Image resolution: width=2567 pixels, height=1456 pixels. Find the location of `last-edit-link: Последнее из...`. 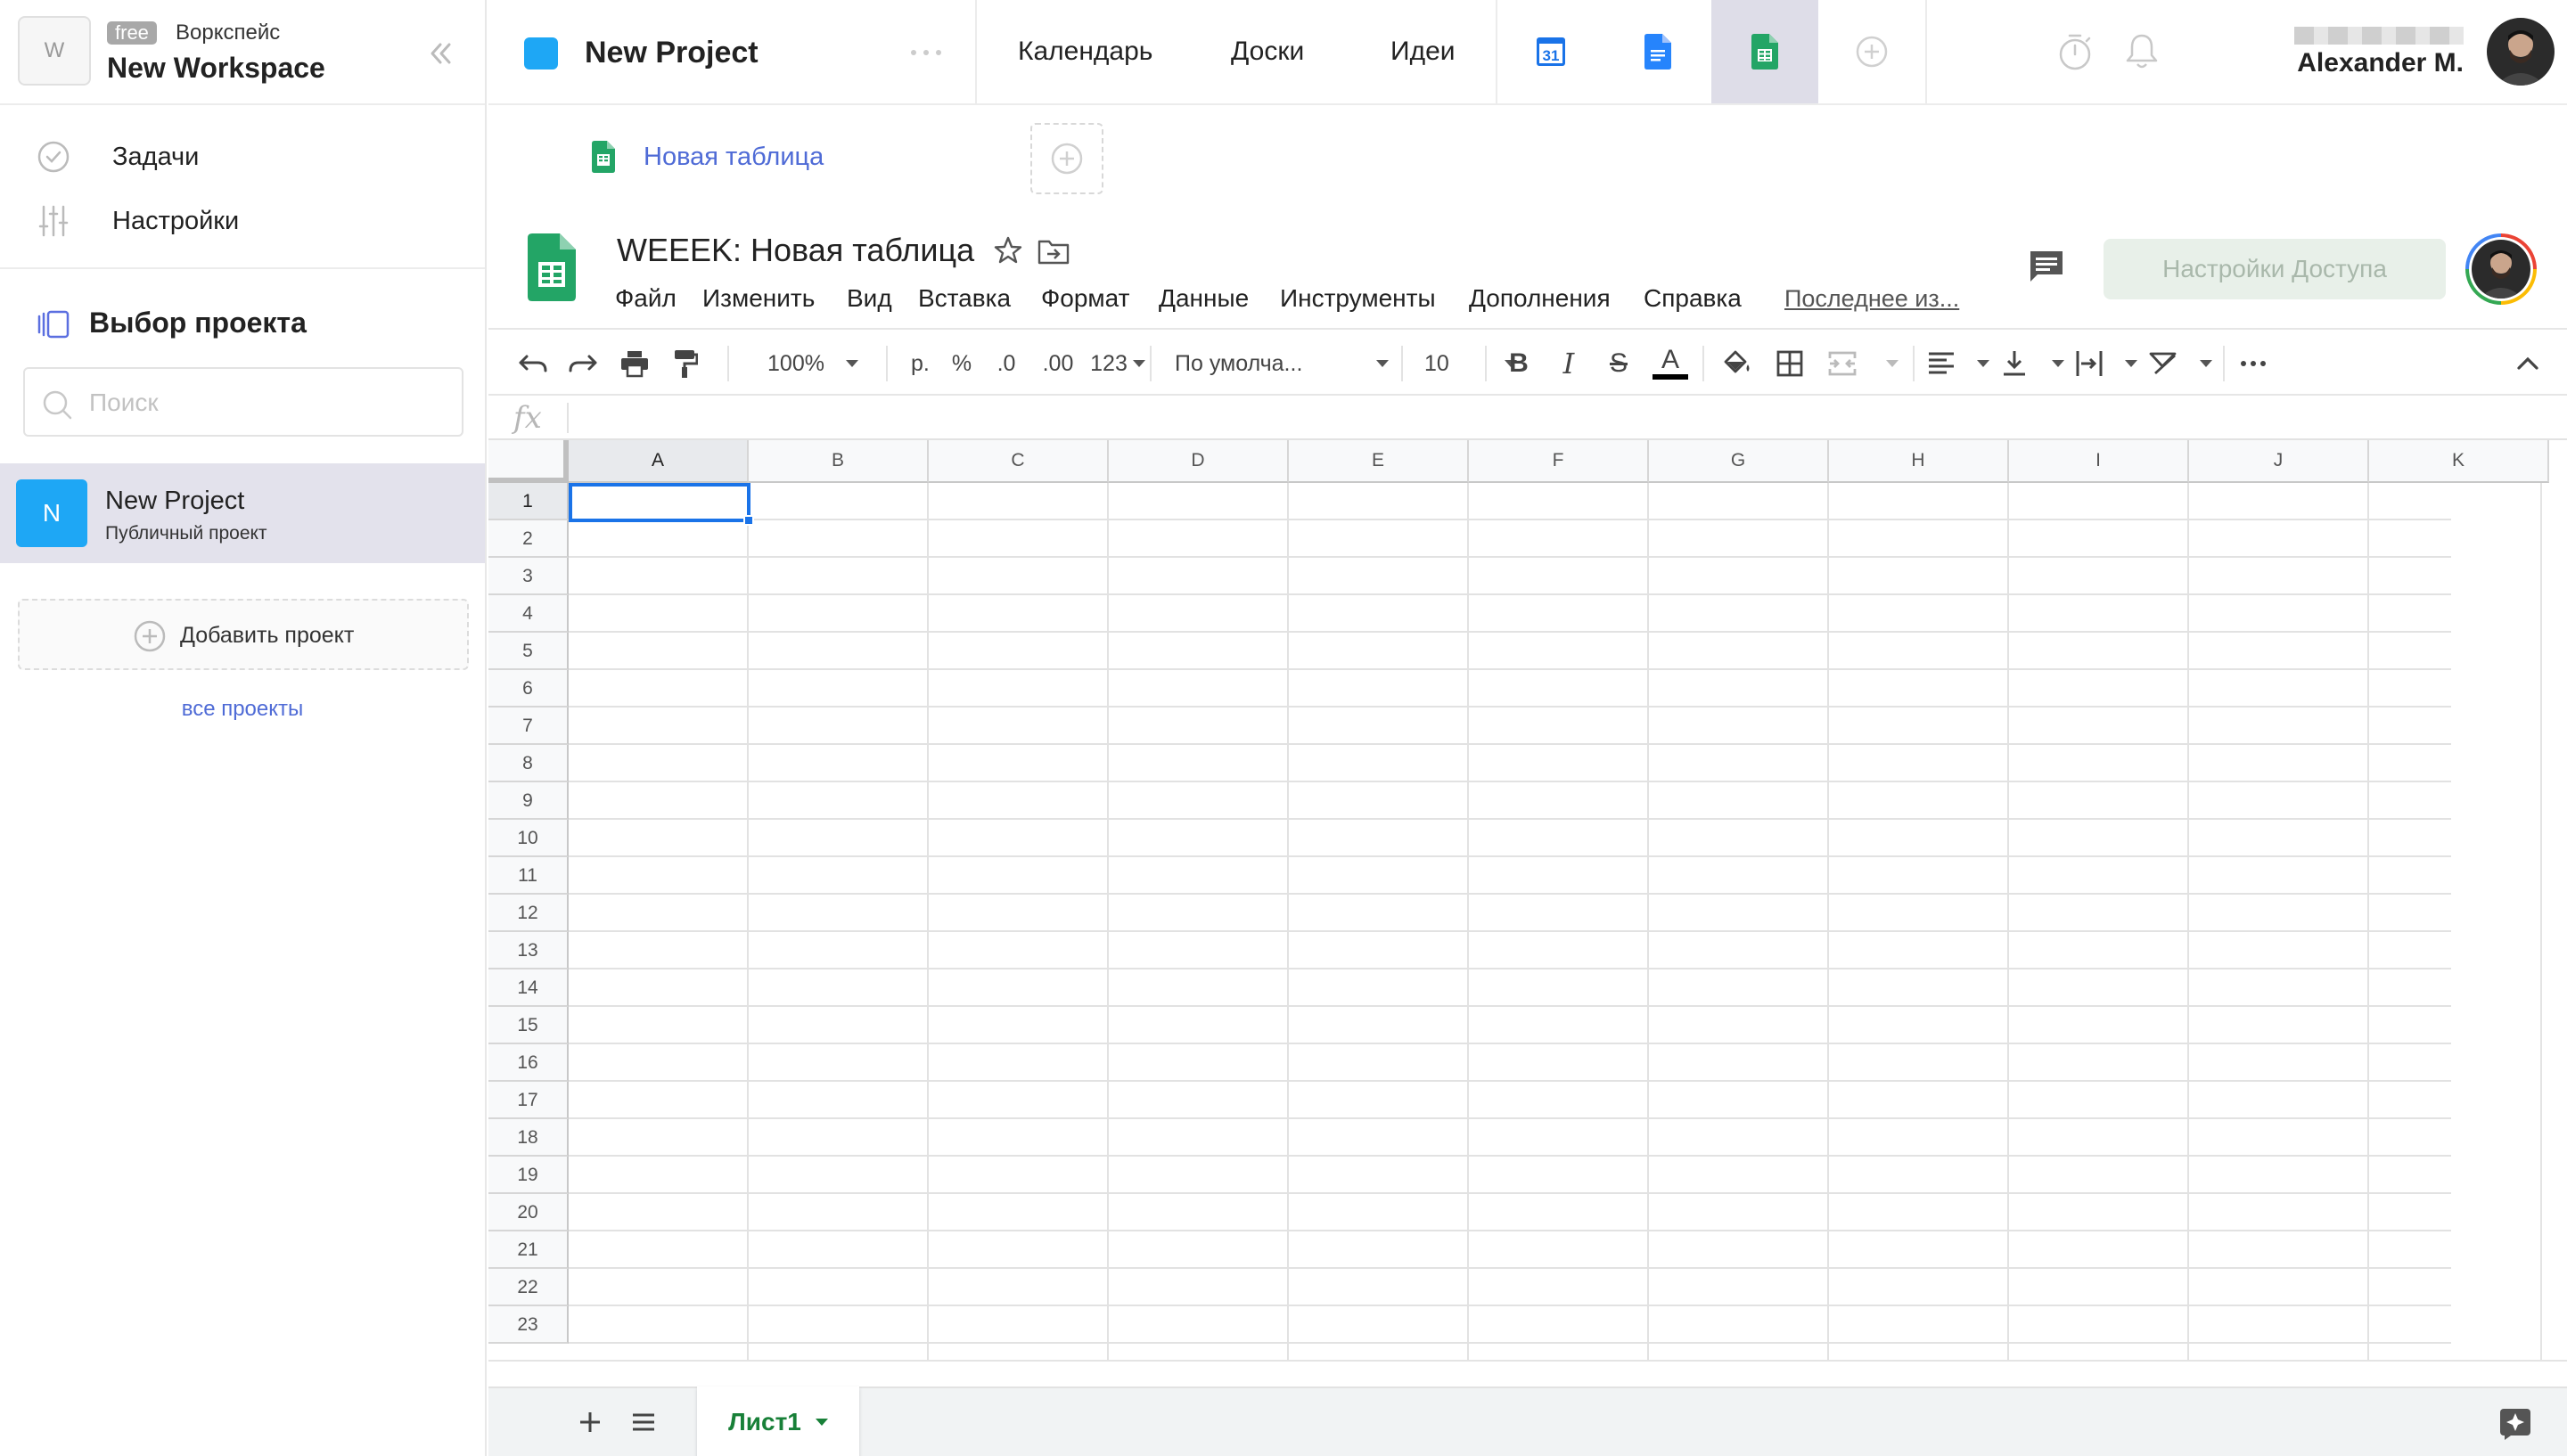

last-edit-link: Последнее из... is located at coordinates (1871, 298).